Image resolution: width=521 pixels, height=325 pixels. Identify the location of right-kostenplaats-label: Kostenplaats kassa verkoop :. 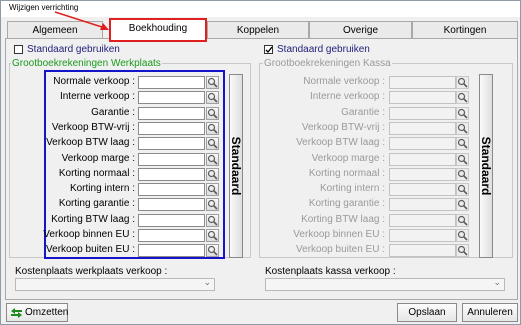
(330, 271).